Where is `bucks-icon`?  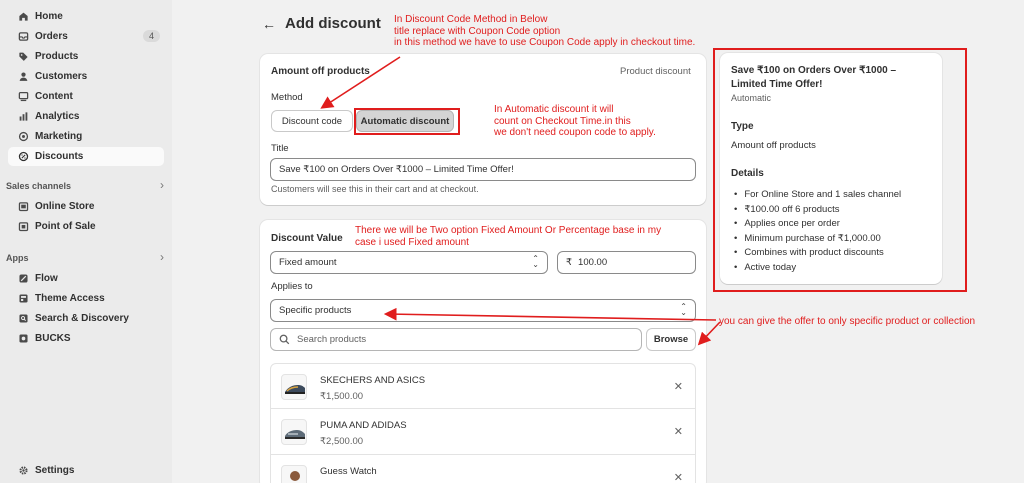
bucks-icon is located at coordinates (23, 338).